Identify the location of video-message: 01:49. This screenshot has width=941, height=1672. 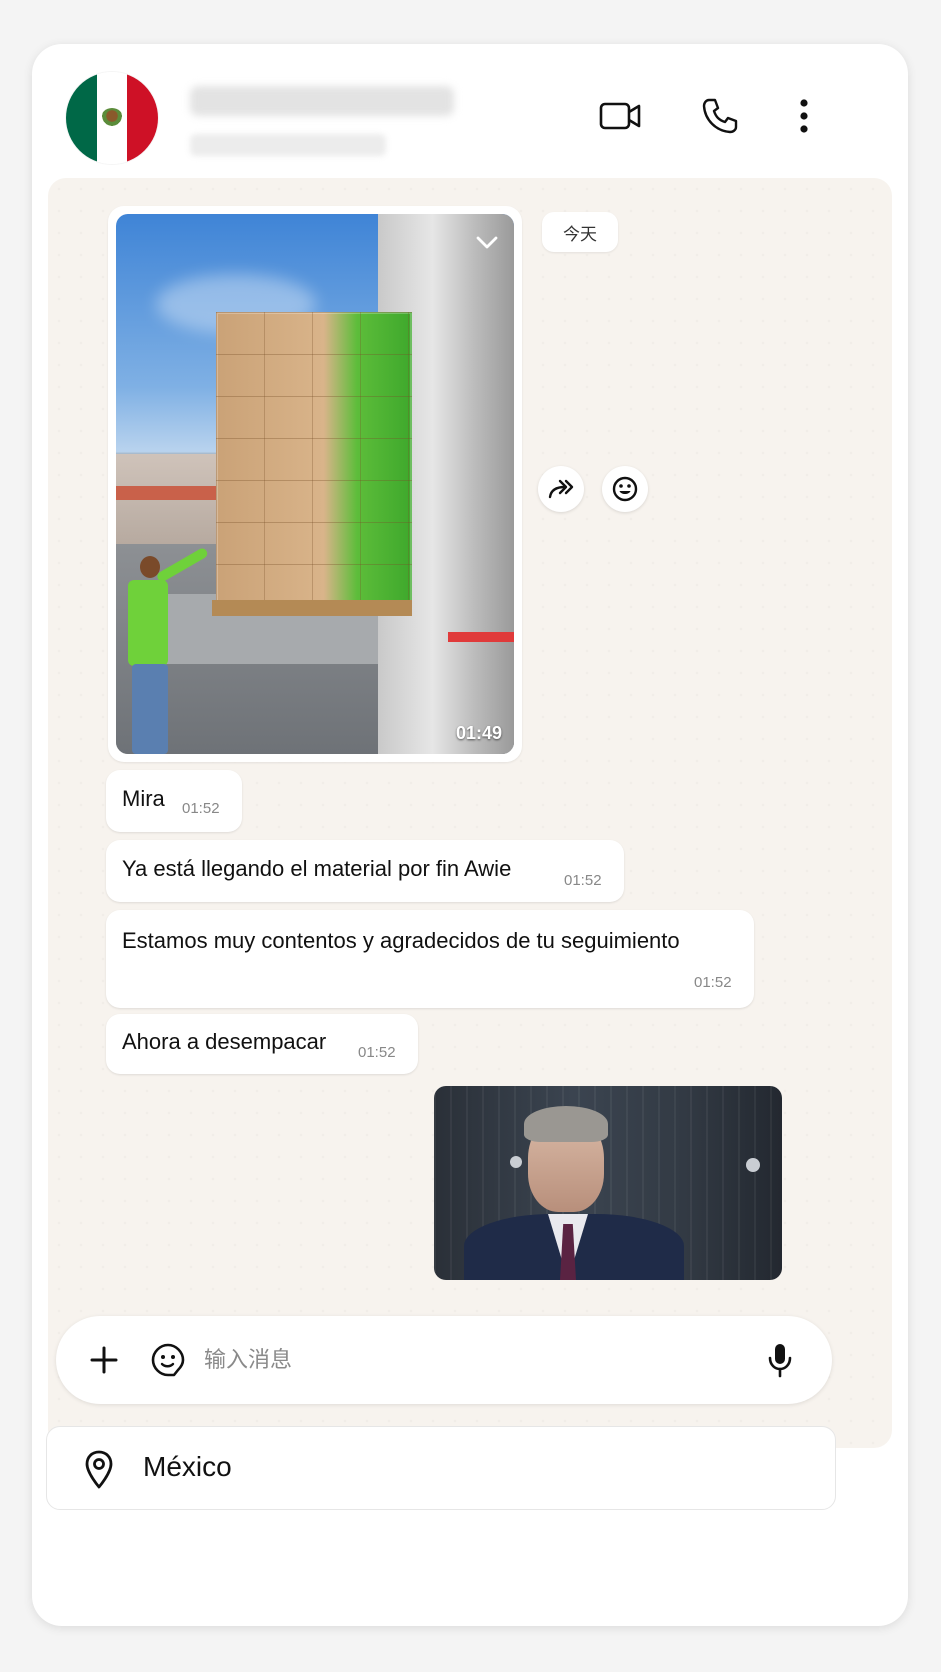
(315, 484).